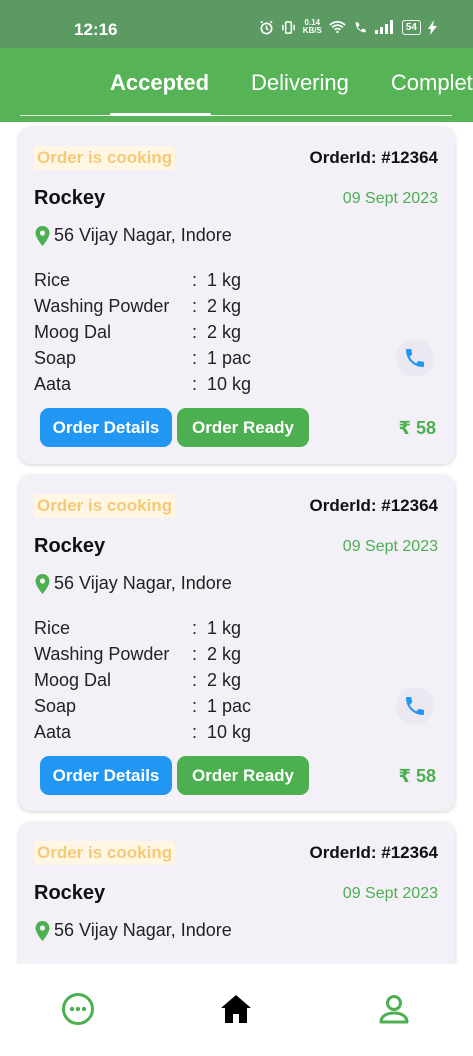  I want to click on status-bar: 12:16 0.14 KB/S 54, so click(236, 24).